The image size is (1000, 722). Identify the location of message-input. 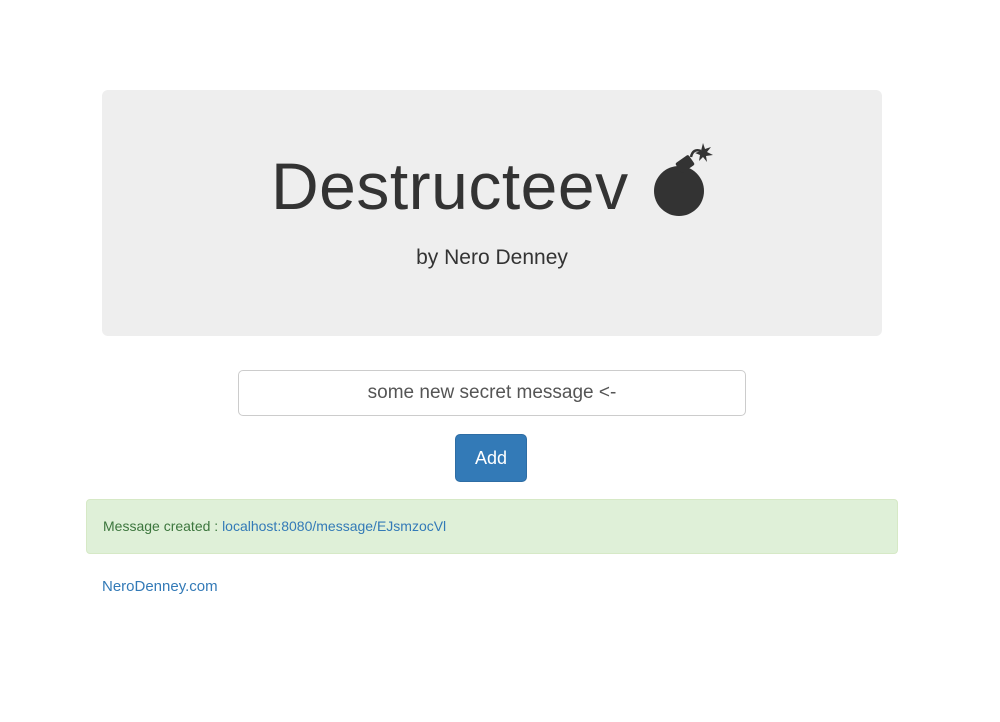
(492, 393).